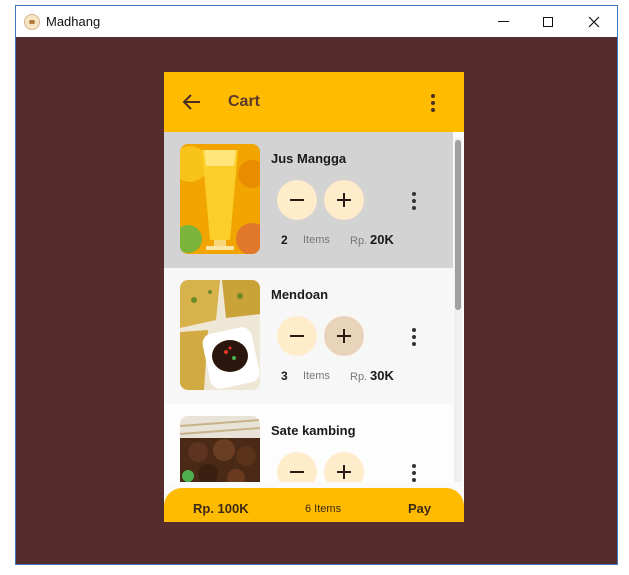 This screenshot has height=575, width=629. I want to click on minimize-button, so click(503, 21).